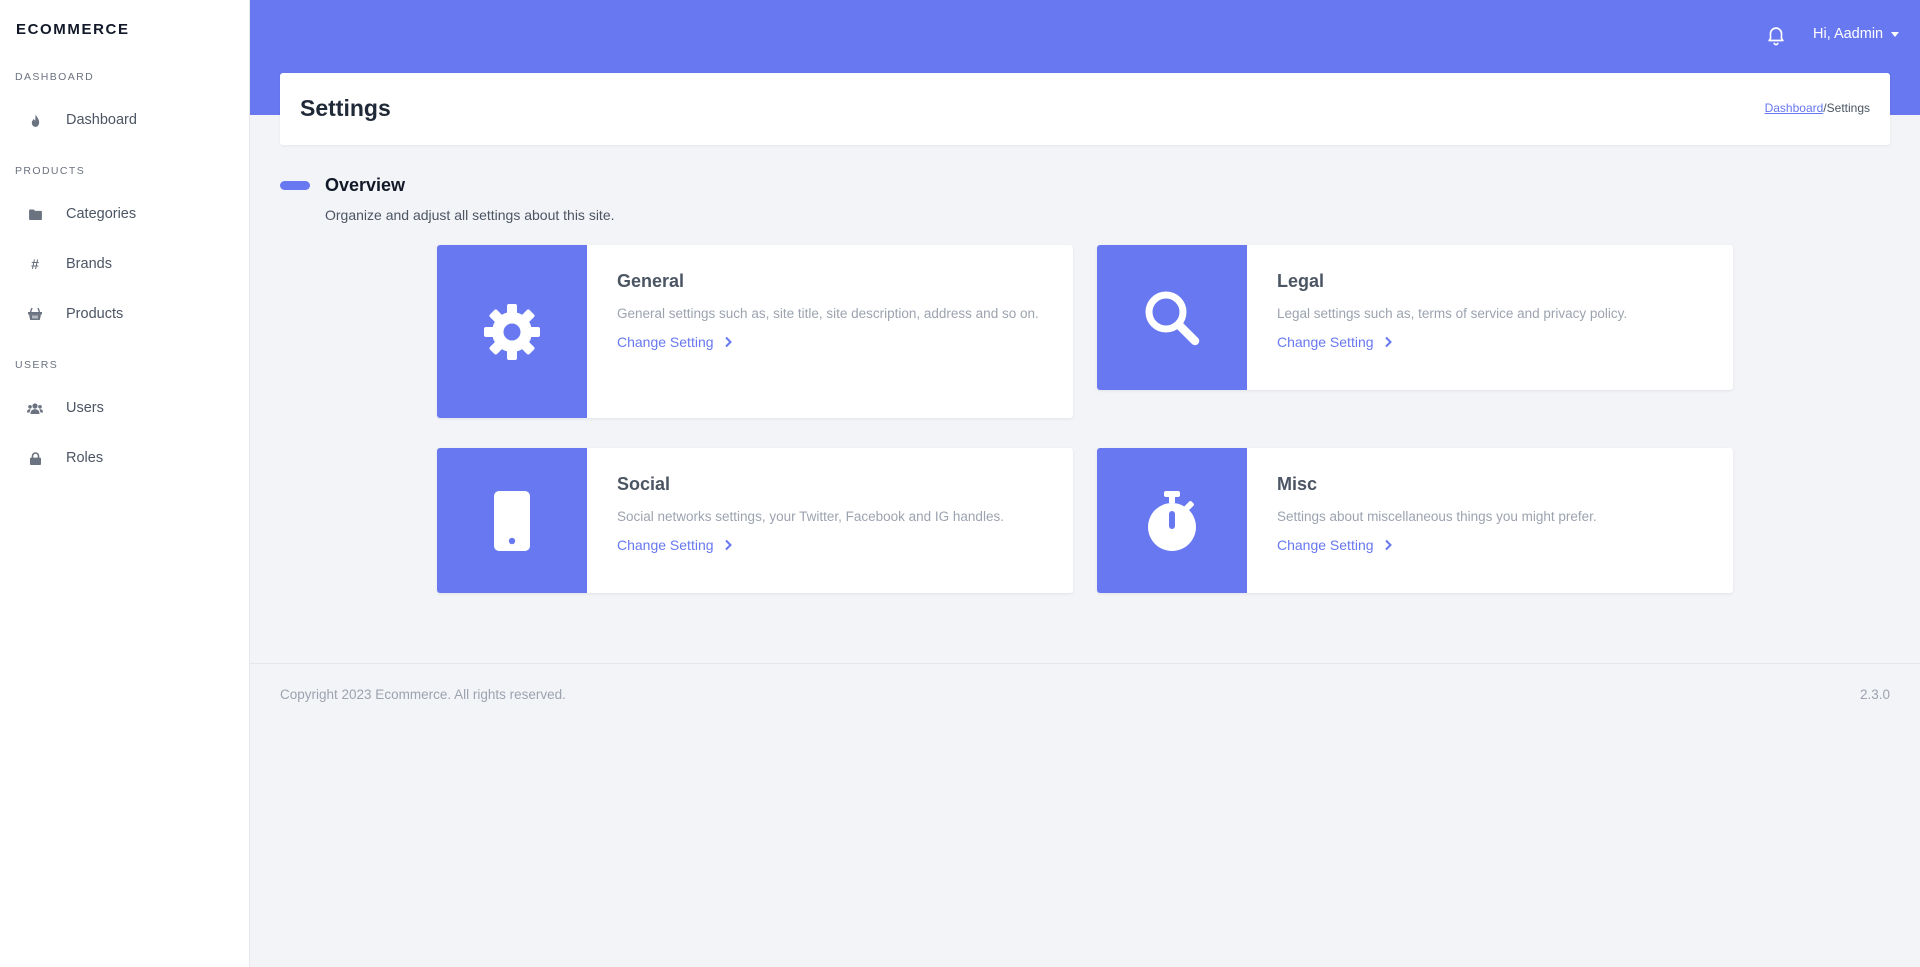 This screenshot has height=967, width=1920. What do you see at coordinates (1874, 694) in the screenshot?
I see `footer-version: 2.3.0` at bounding box center [1874, 694].